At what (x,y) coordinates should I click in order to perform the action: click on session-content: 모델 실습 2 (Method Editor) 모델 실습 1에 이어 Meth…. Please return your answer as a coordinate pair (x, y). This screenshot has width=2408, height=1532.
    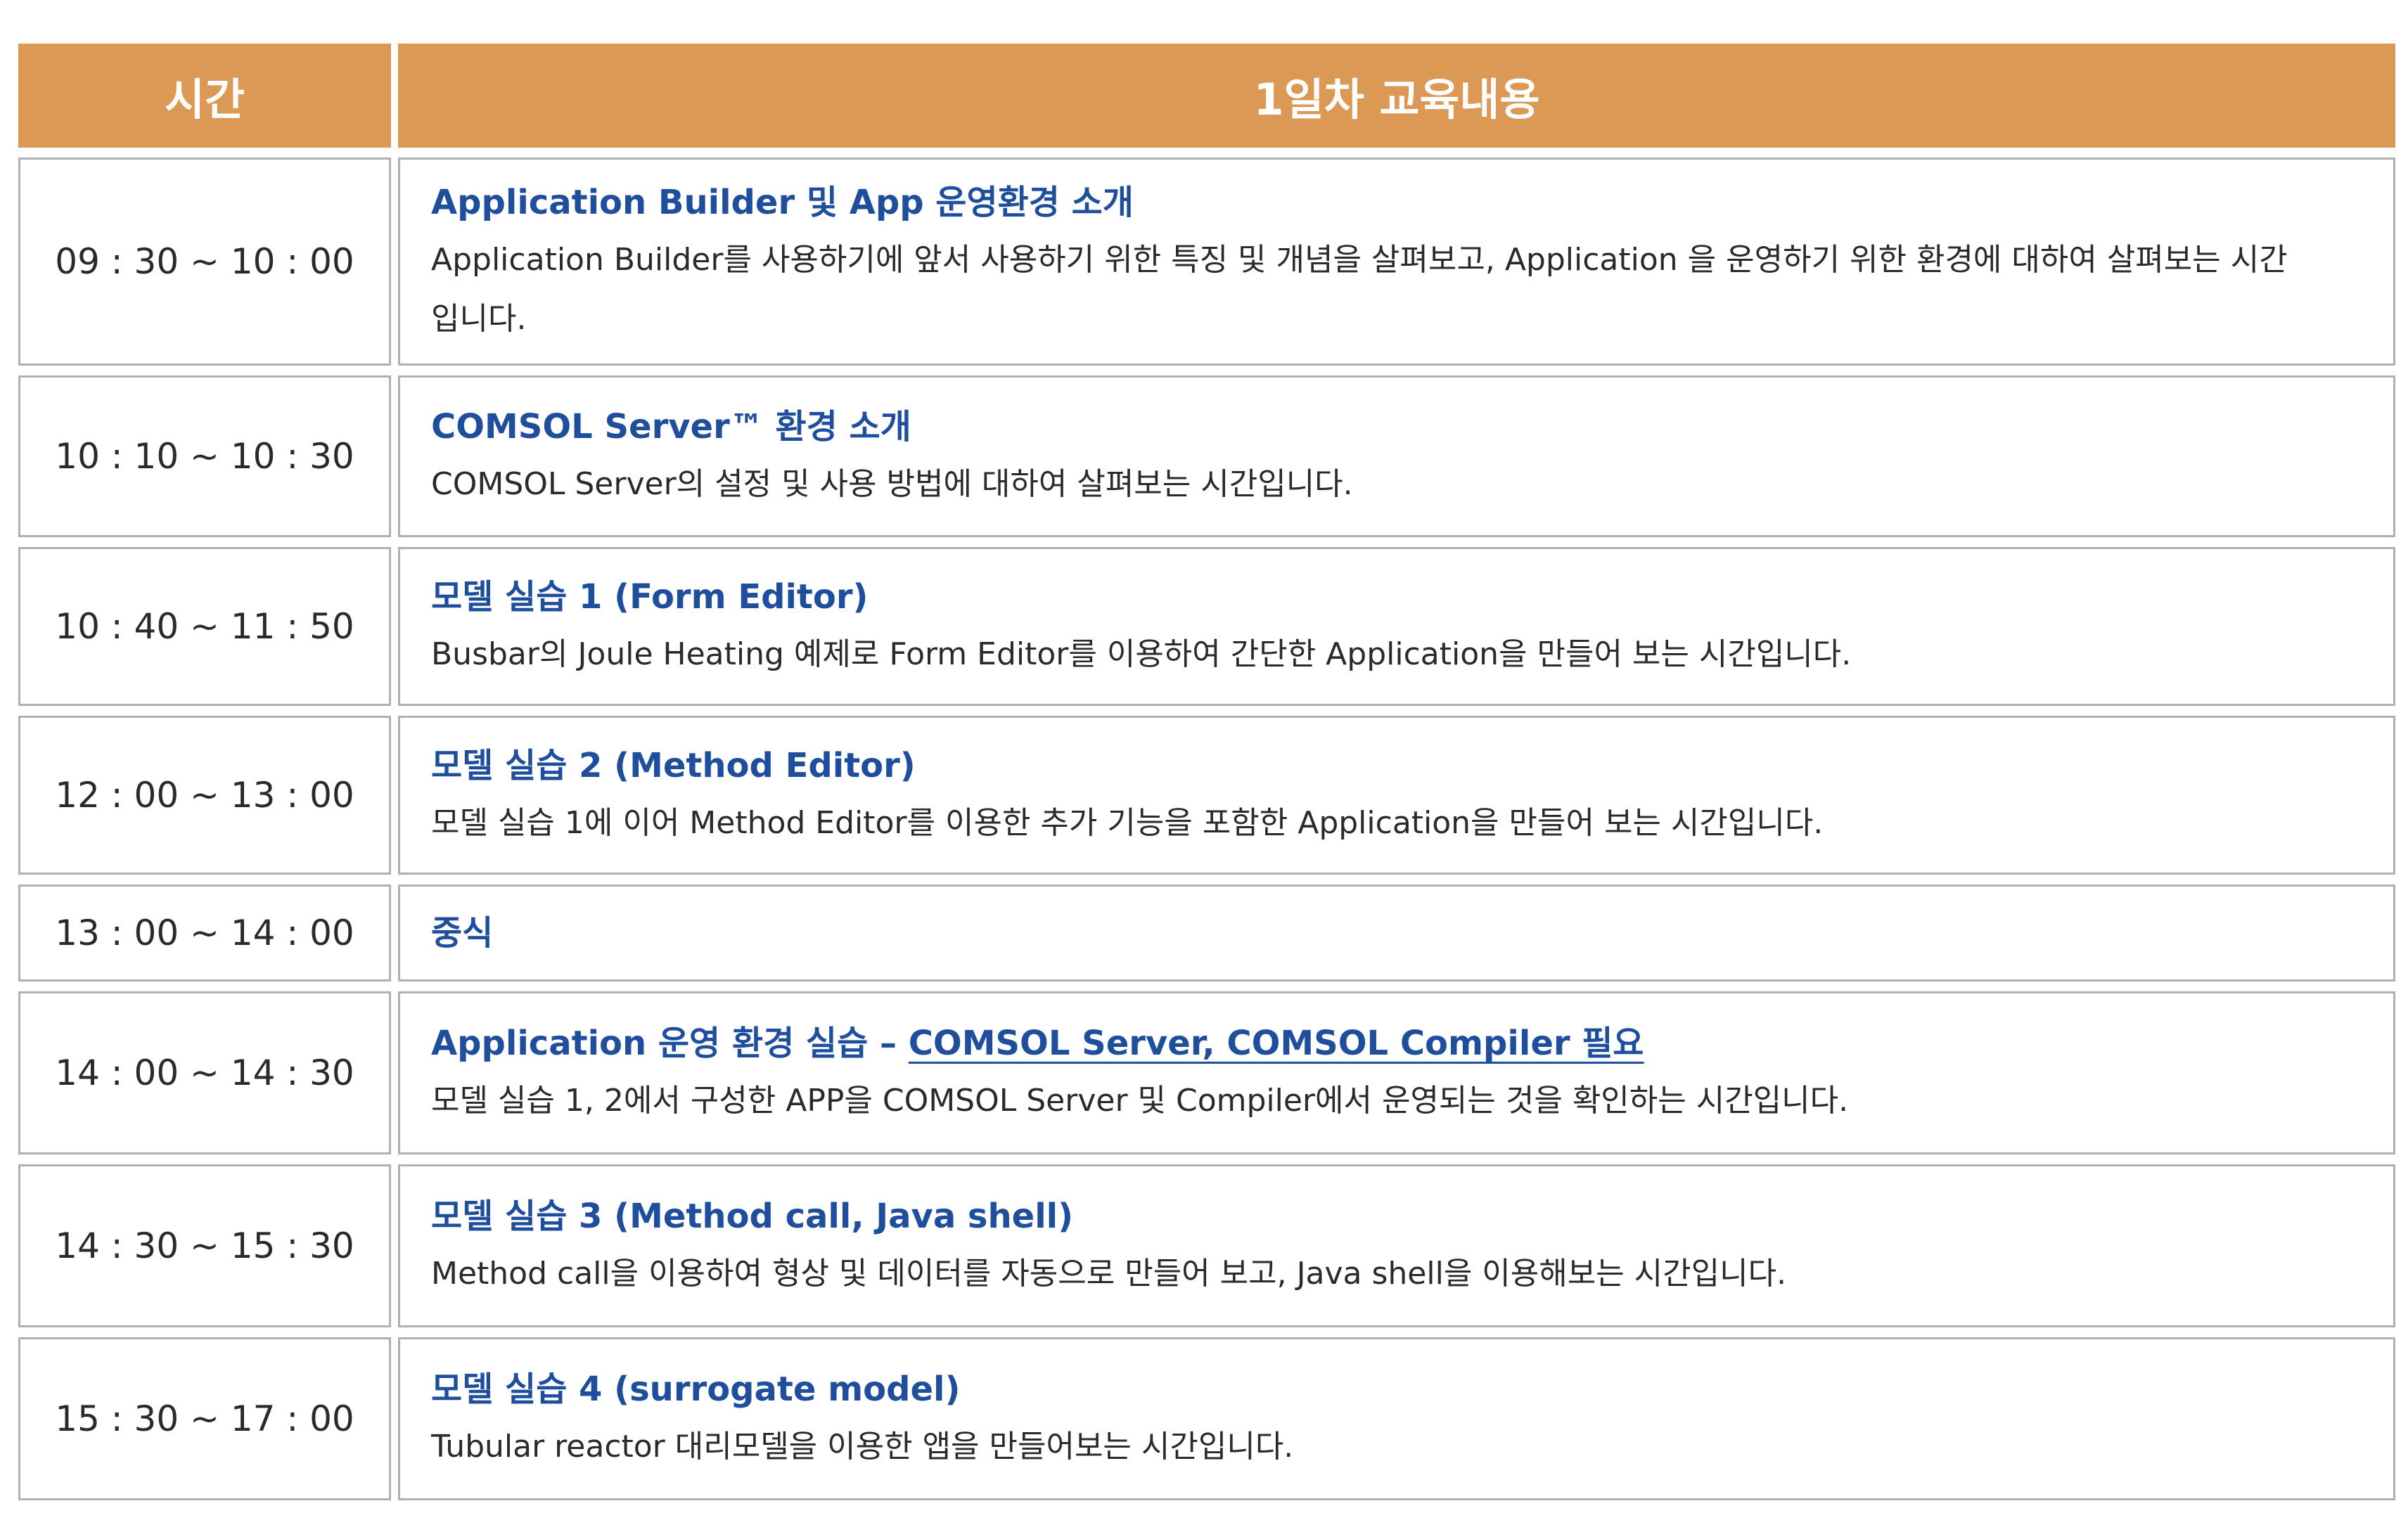
    Looking at the image, I should click on (1396, 795).